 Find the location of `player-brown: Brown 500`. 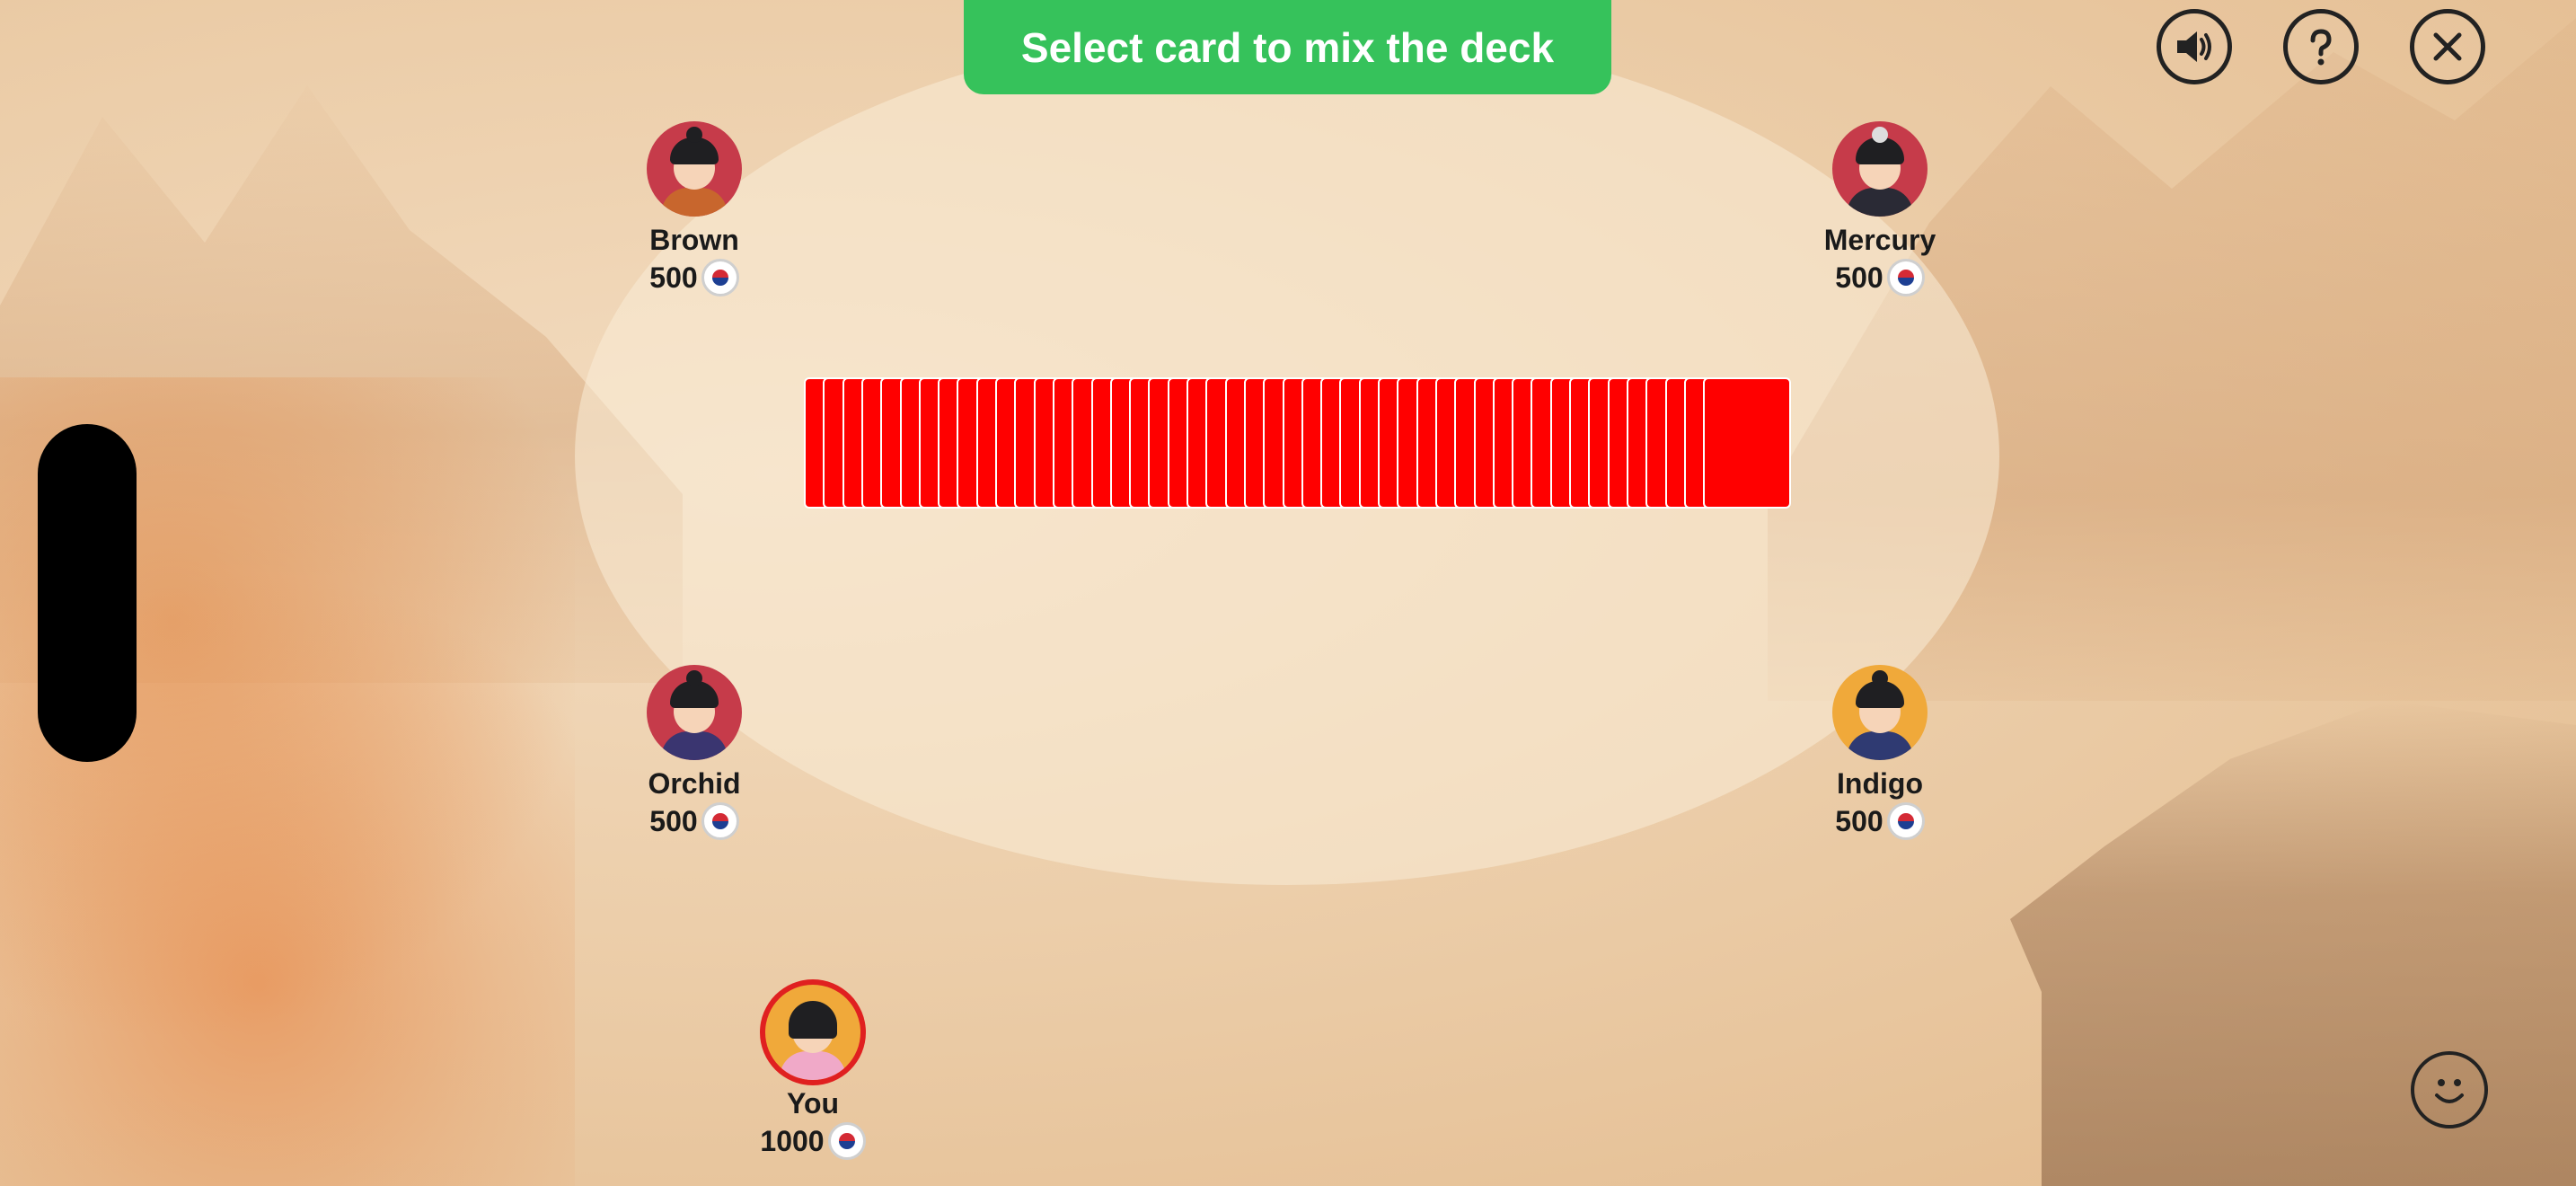

player-brown: Brown 500 is located at coordinates (694, 208).